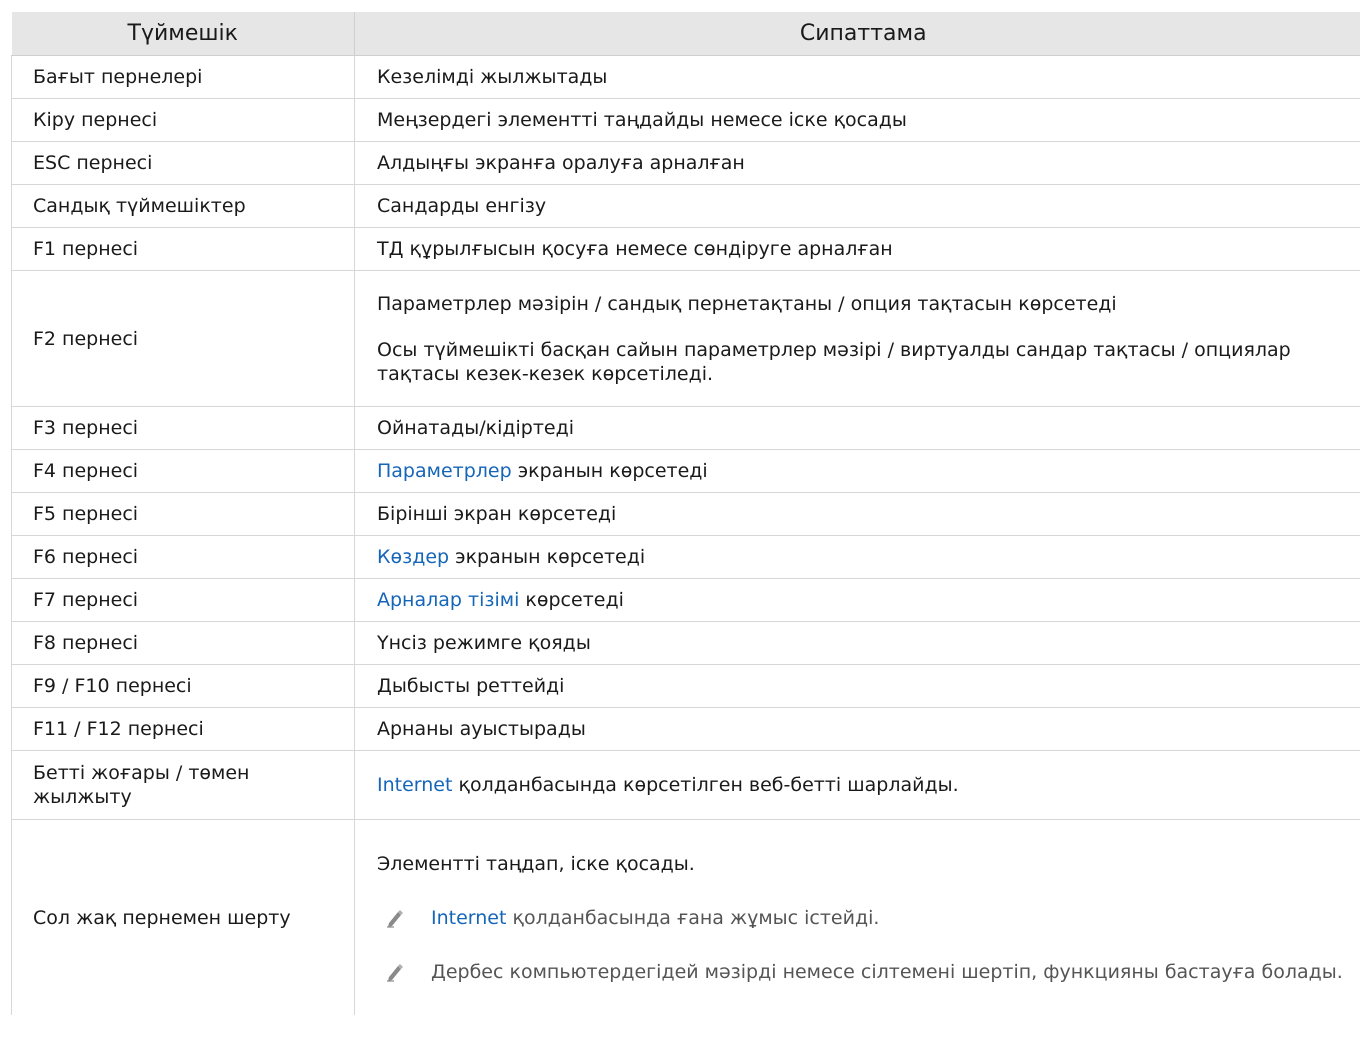 The image size is (1360, 1039). I want to click on table-row: F6 пернесі Көздер экранын көрсетеді, so click(685, 557).